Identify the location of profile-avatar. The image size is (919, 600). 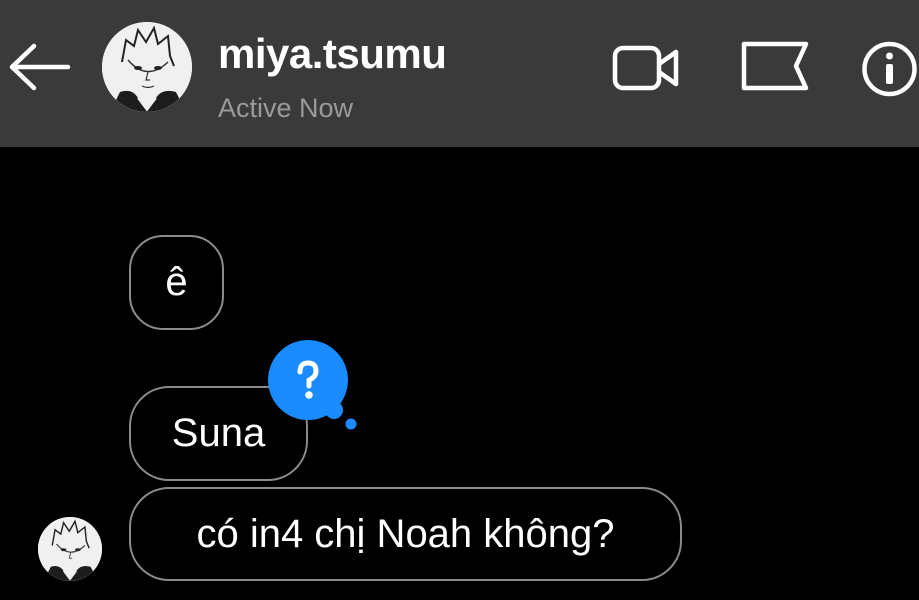
(147, 67).